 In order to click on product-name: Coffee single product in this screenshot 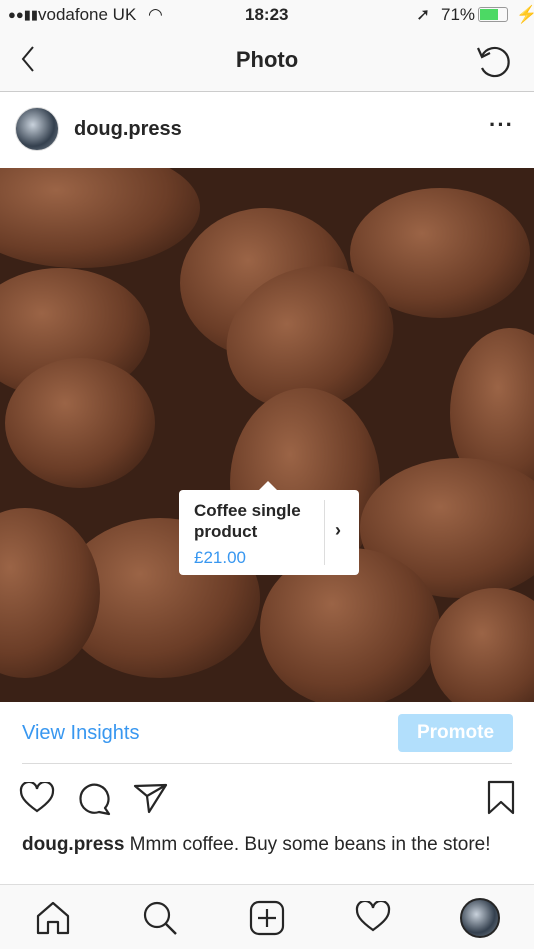, I will do `click(247, 521)`.